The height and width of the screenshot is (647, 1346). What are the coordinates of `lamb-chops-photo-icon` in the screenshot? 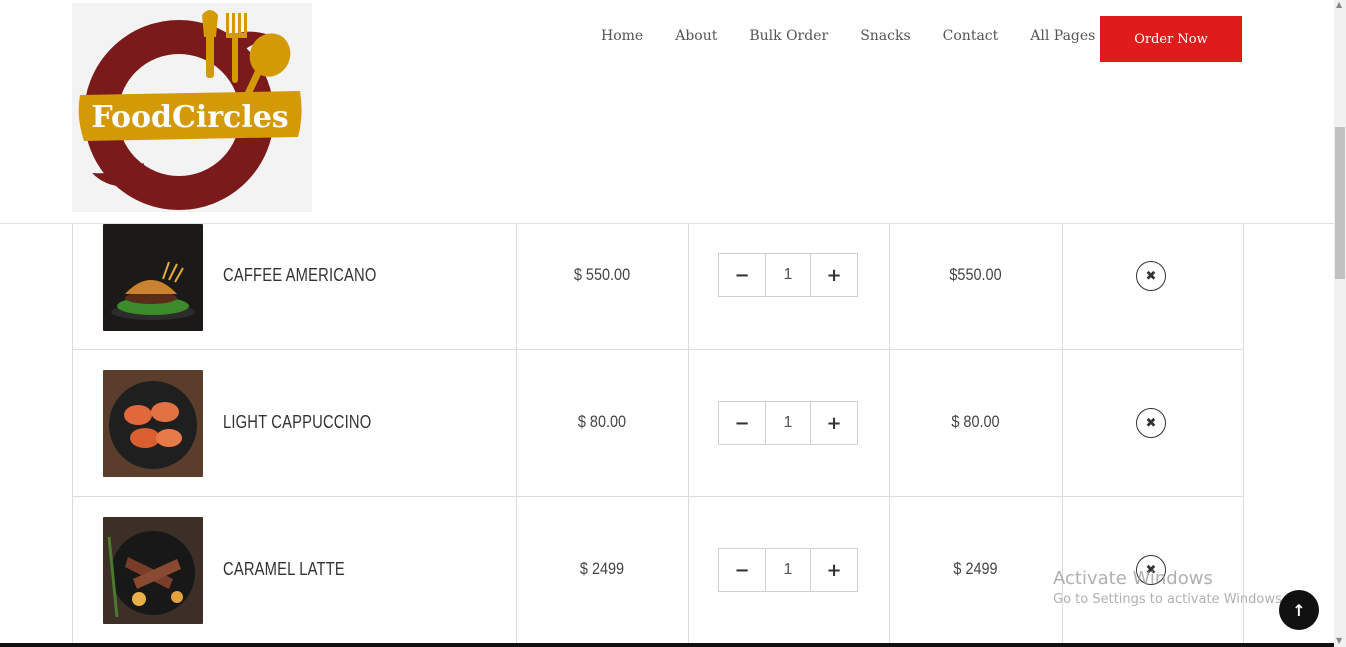 It's located at (153, 570).